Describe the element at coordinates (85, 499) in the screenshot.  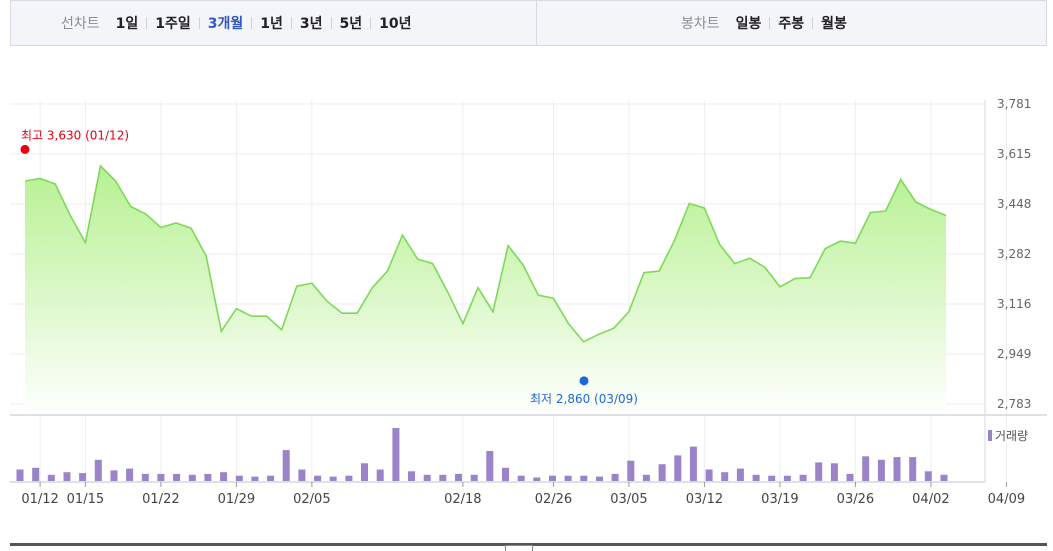
I see `date-tick-label: 01/15` at that location.